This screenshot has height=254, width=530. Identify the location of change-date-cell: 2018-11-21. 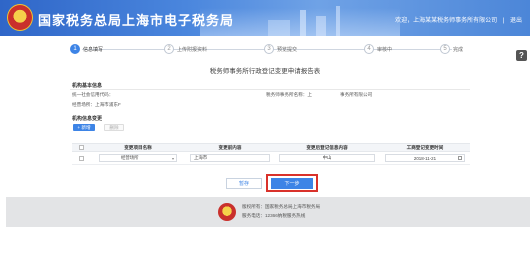
(425, 158).